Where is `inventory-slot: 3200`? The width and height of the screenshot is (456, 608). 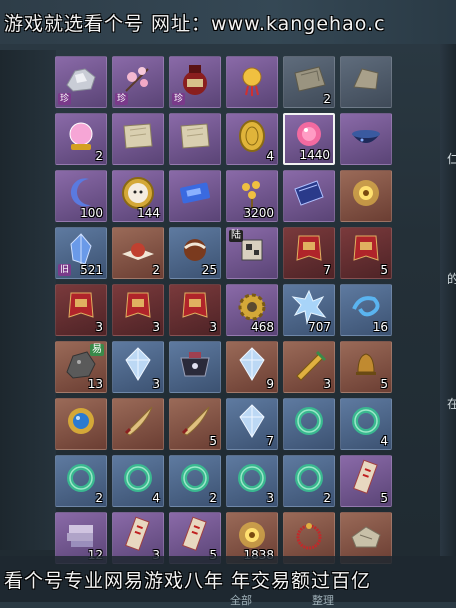
inventory-slot: 3200 is located at coordinates (252, 196).